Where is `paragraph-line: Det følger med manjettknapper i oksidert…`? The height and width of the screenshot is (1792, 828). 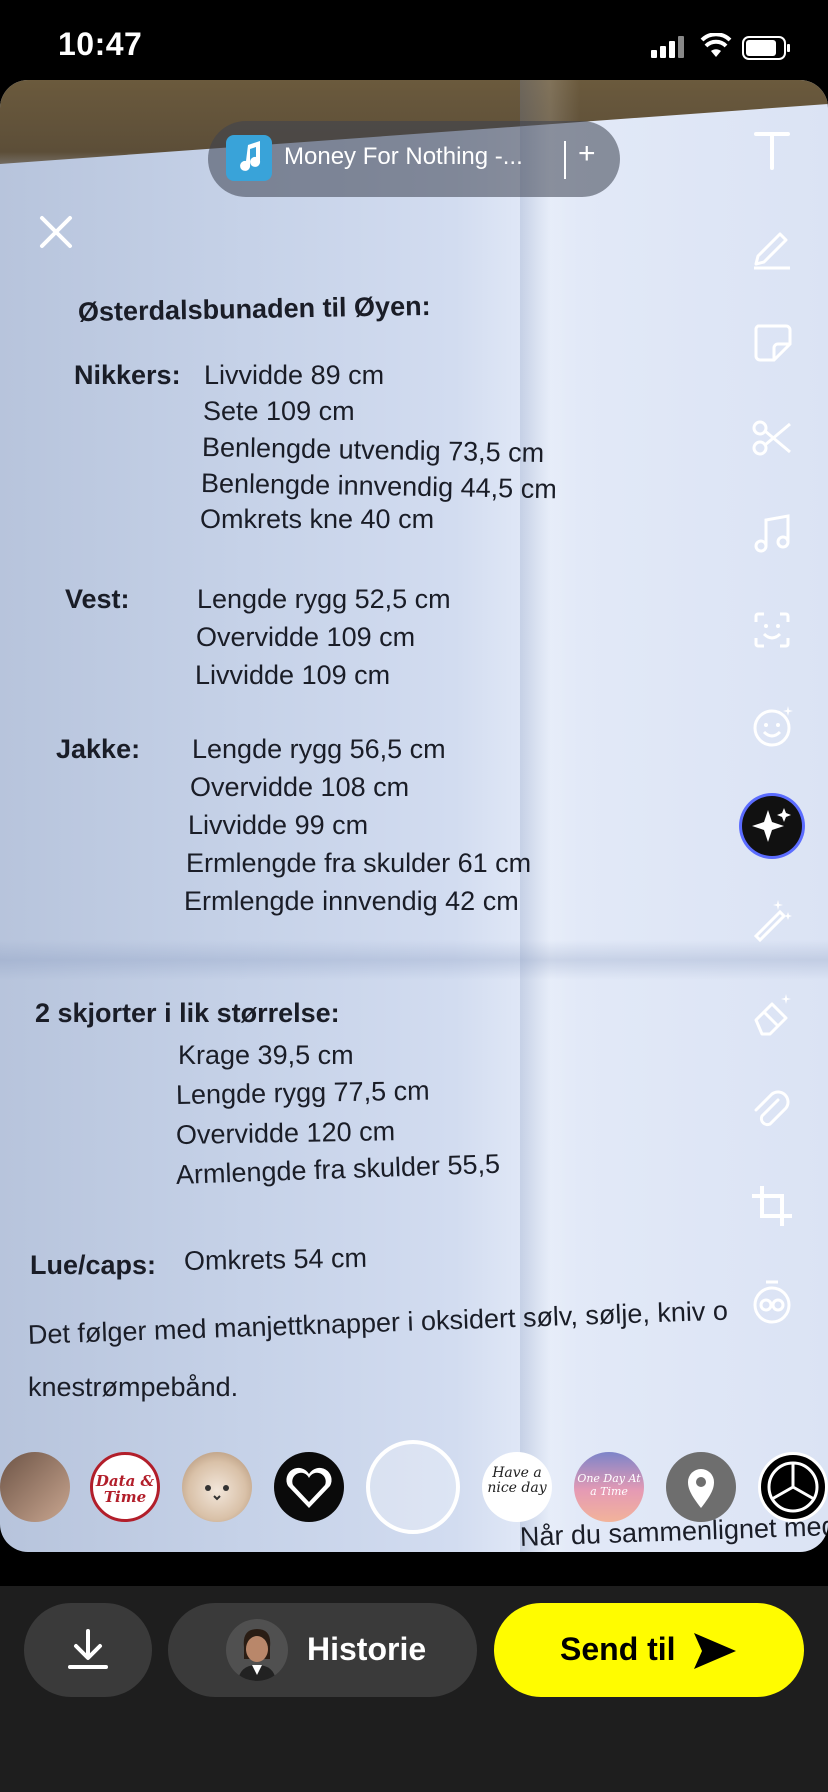 paragraph-line: Det følger med manjettknapper i oksidert… is located at coordinates (378, 1322).